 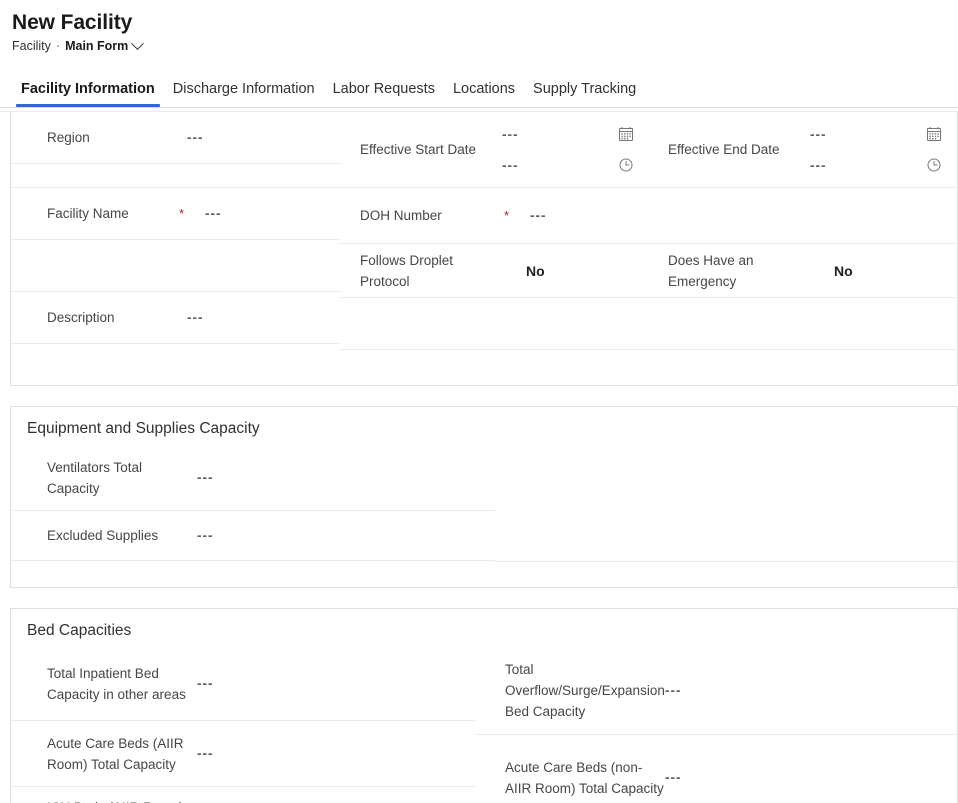 What do you see at coordinates (31, 46) in the screenshot?
I see `breadcrumb-entity: Facility` at bounding box center [31, 46].